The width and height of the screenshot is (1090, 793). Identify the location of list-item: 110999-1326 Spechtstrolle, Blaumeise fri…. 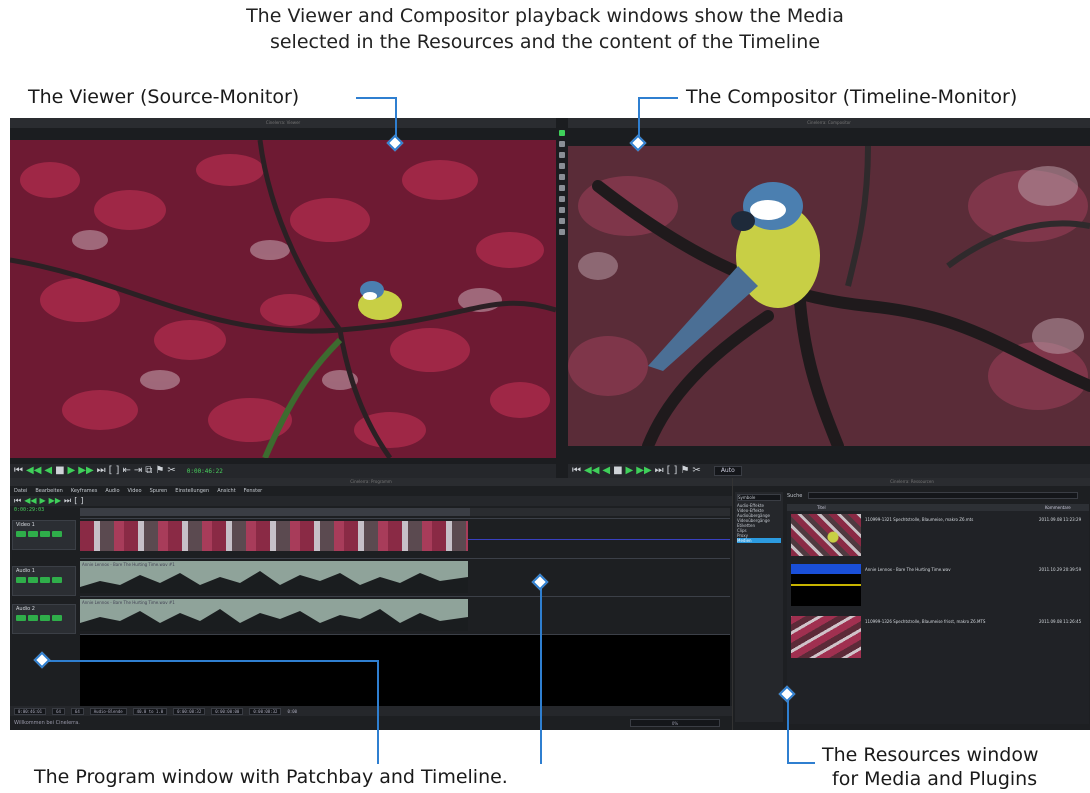
(938, 639).